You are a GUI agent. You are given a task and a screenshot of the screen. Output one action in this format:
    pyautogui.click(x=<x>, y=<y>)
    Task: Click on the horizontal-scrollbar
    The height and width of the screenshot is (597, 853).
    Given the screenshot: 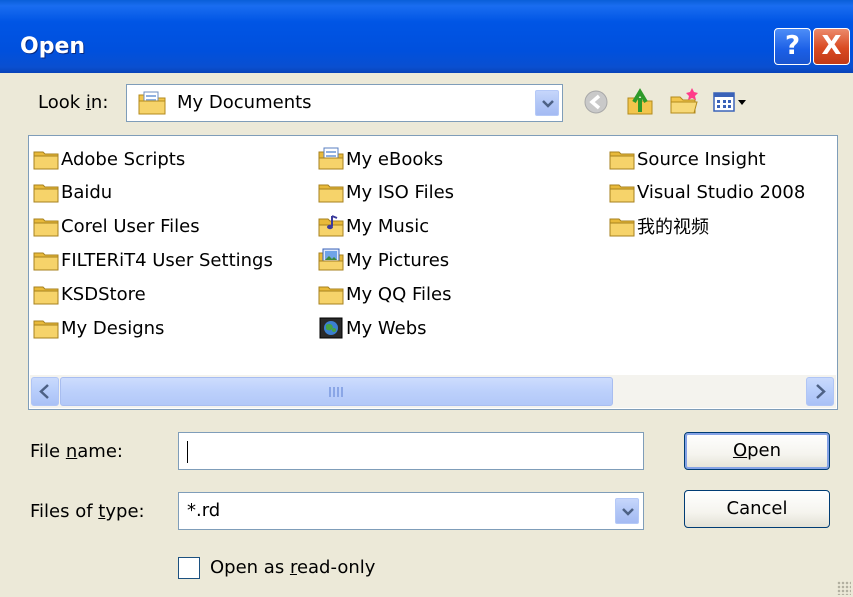 What is the action you would take?
    pyautogui.click(x=433, y=391)
    